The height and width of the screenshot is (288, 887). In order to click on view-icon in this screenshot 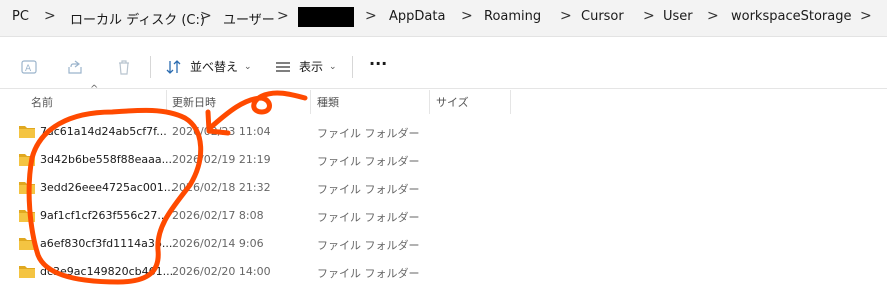, I will do `click(283, 66)`.